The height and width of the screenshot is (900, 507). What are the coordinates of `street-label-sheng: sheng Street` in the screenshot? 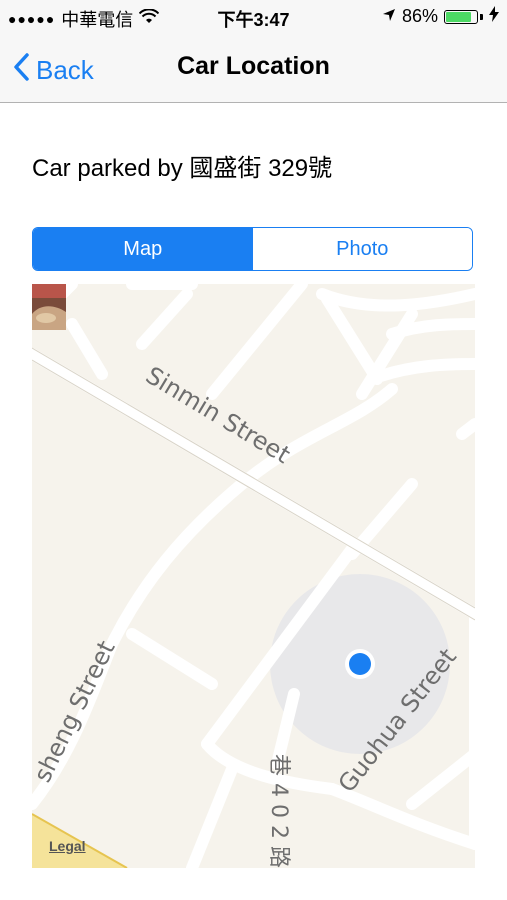 It's located at (76, 711).